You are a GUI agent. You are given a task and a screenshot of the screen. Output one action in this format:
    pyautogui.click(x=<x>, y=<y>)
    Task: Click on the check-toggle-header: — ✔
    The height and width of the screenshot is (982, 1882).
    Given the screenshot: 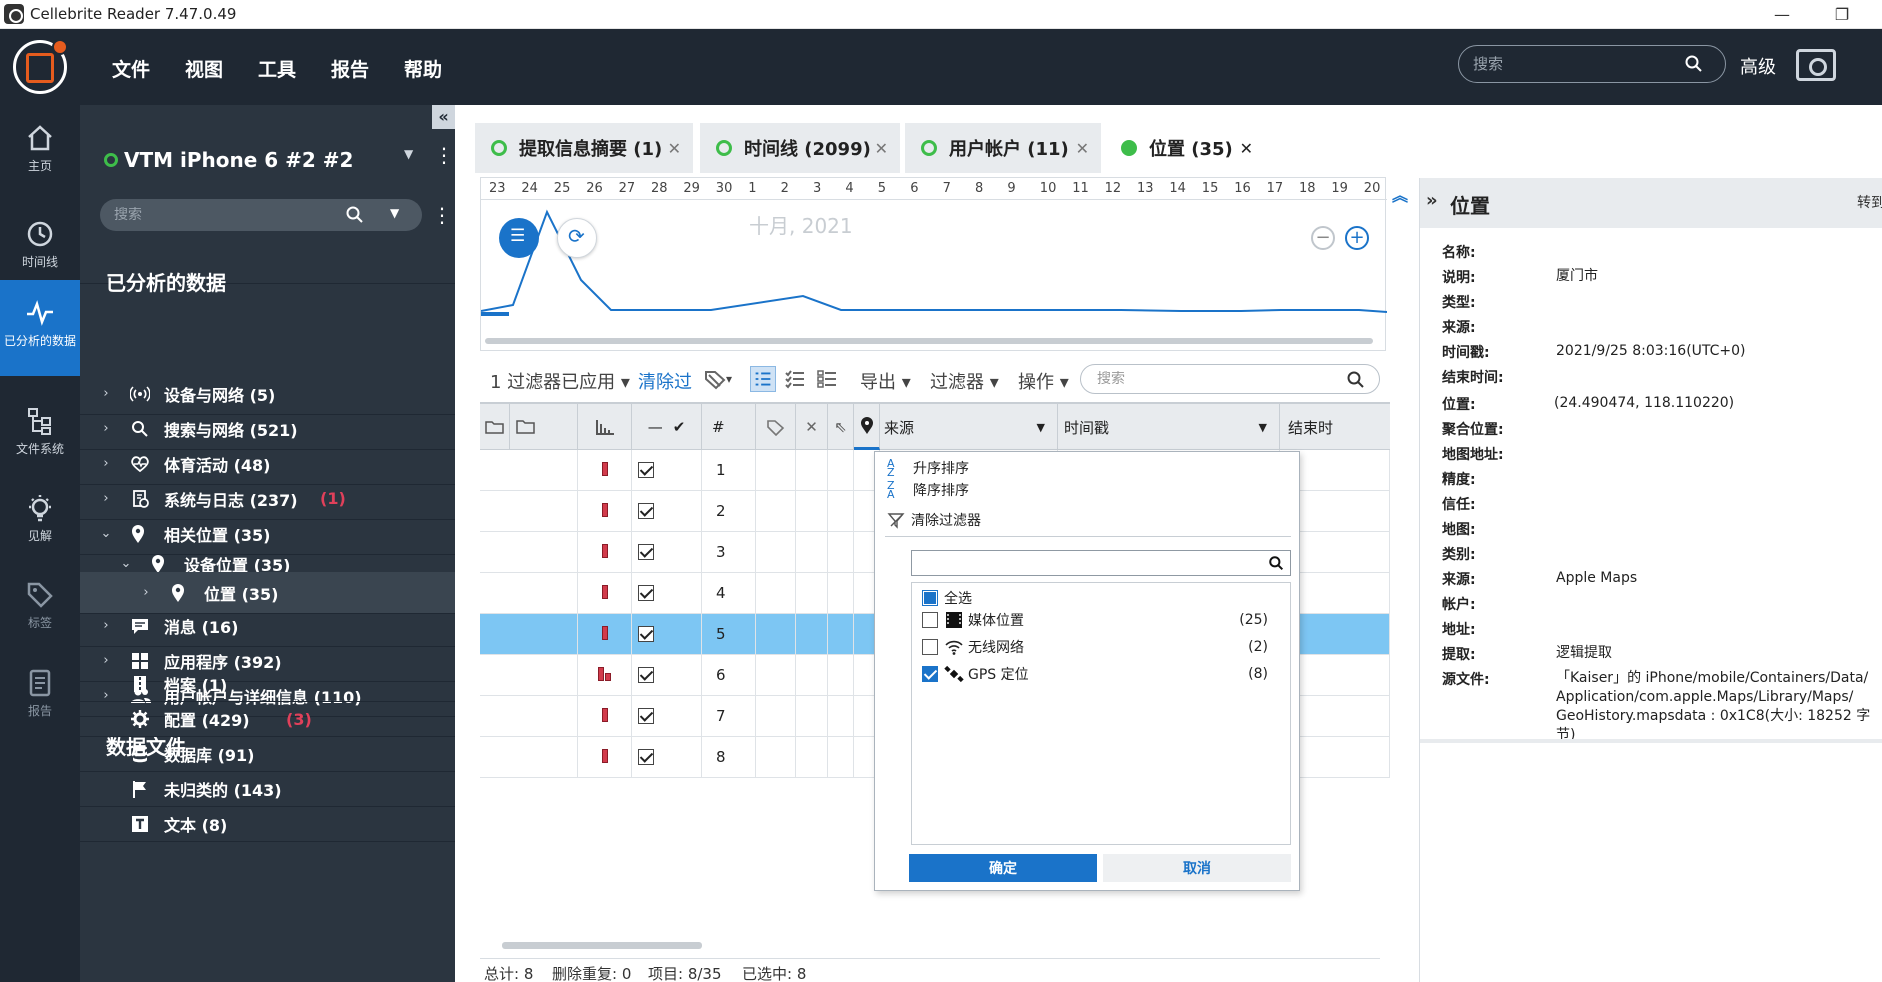 What is the action you would take?
    pyautogui.click(x=667, y=427)
    